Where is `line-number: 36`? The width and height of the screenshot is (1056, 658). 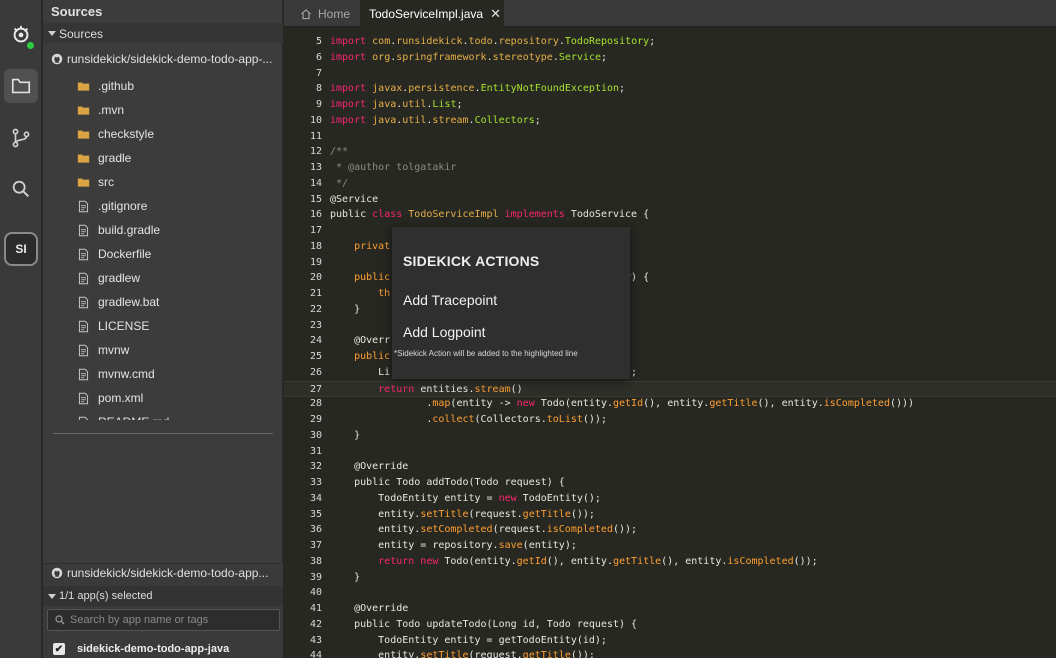 line-number: 36 is located at coordinates (303, 529).